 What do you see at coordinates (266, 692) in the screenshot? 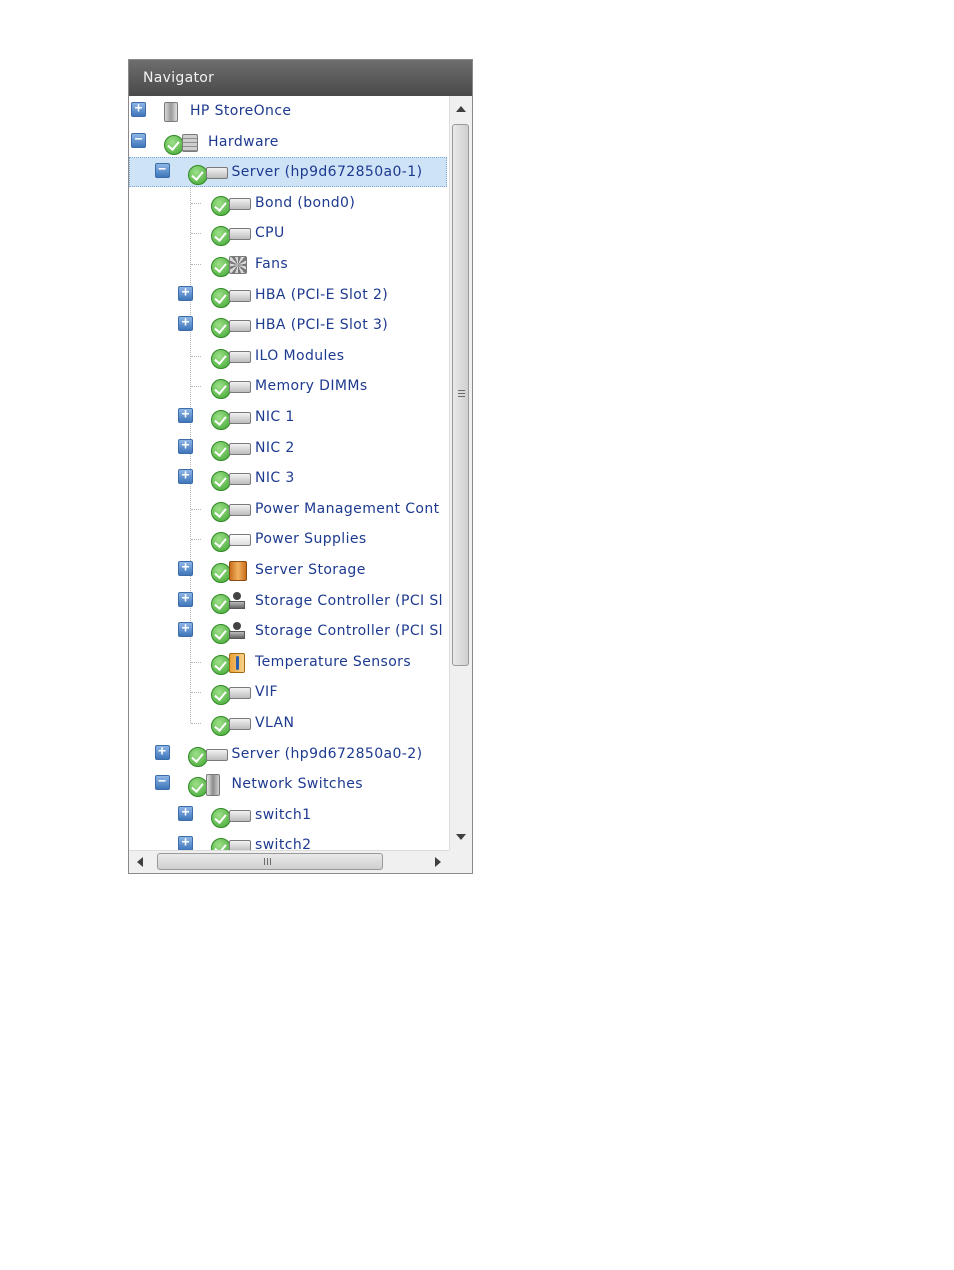
I see `tree-item-label: VIF` at bounding box center [266, 692].